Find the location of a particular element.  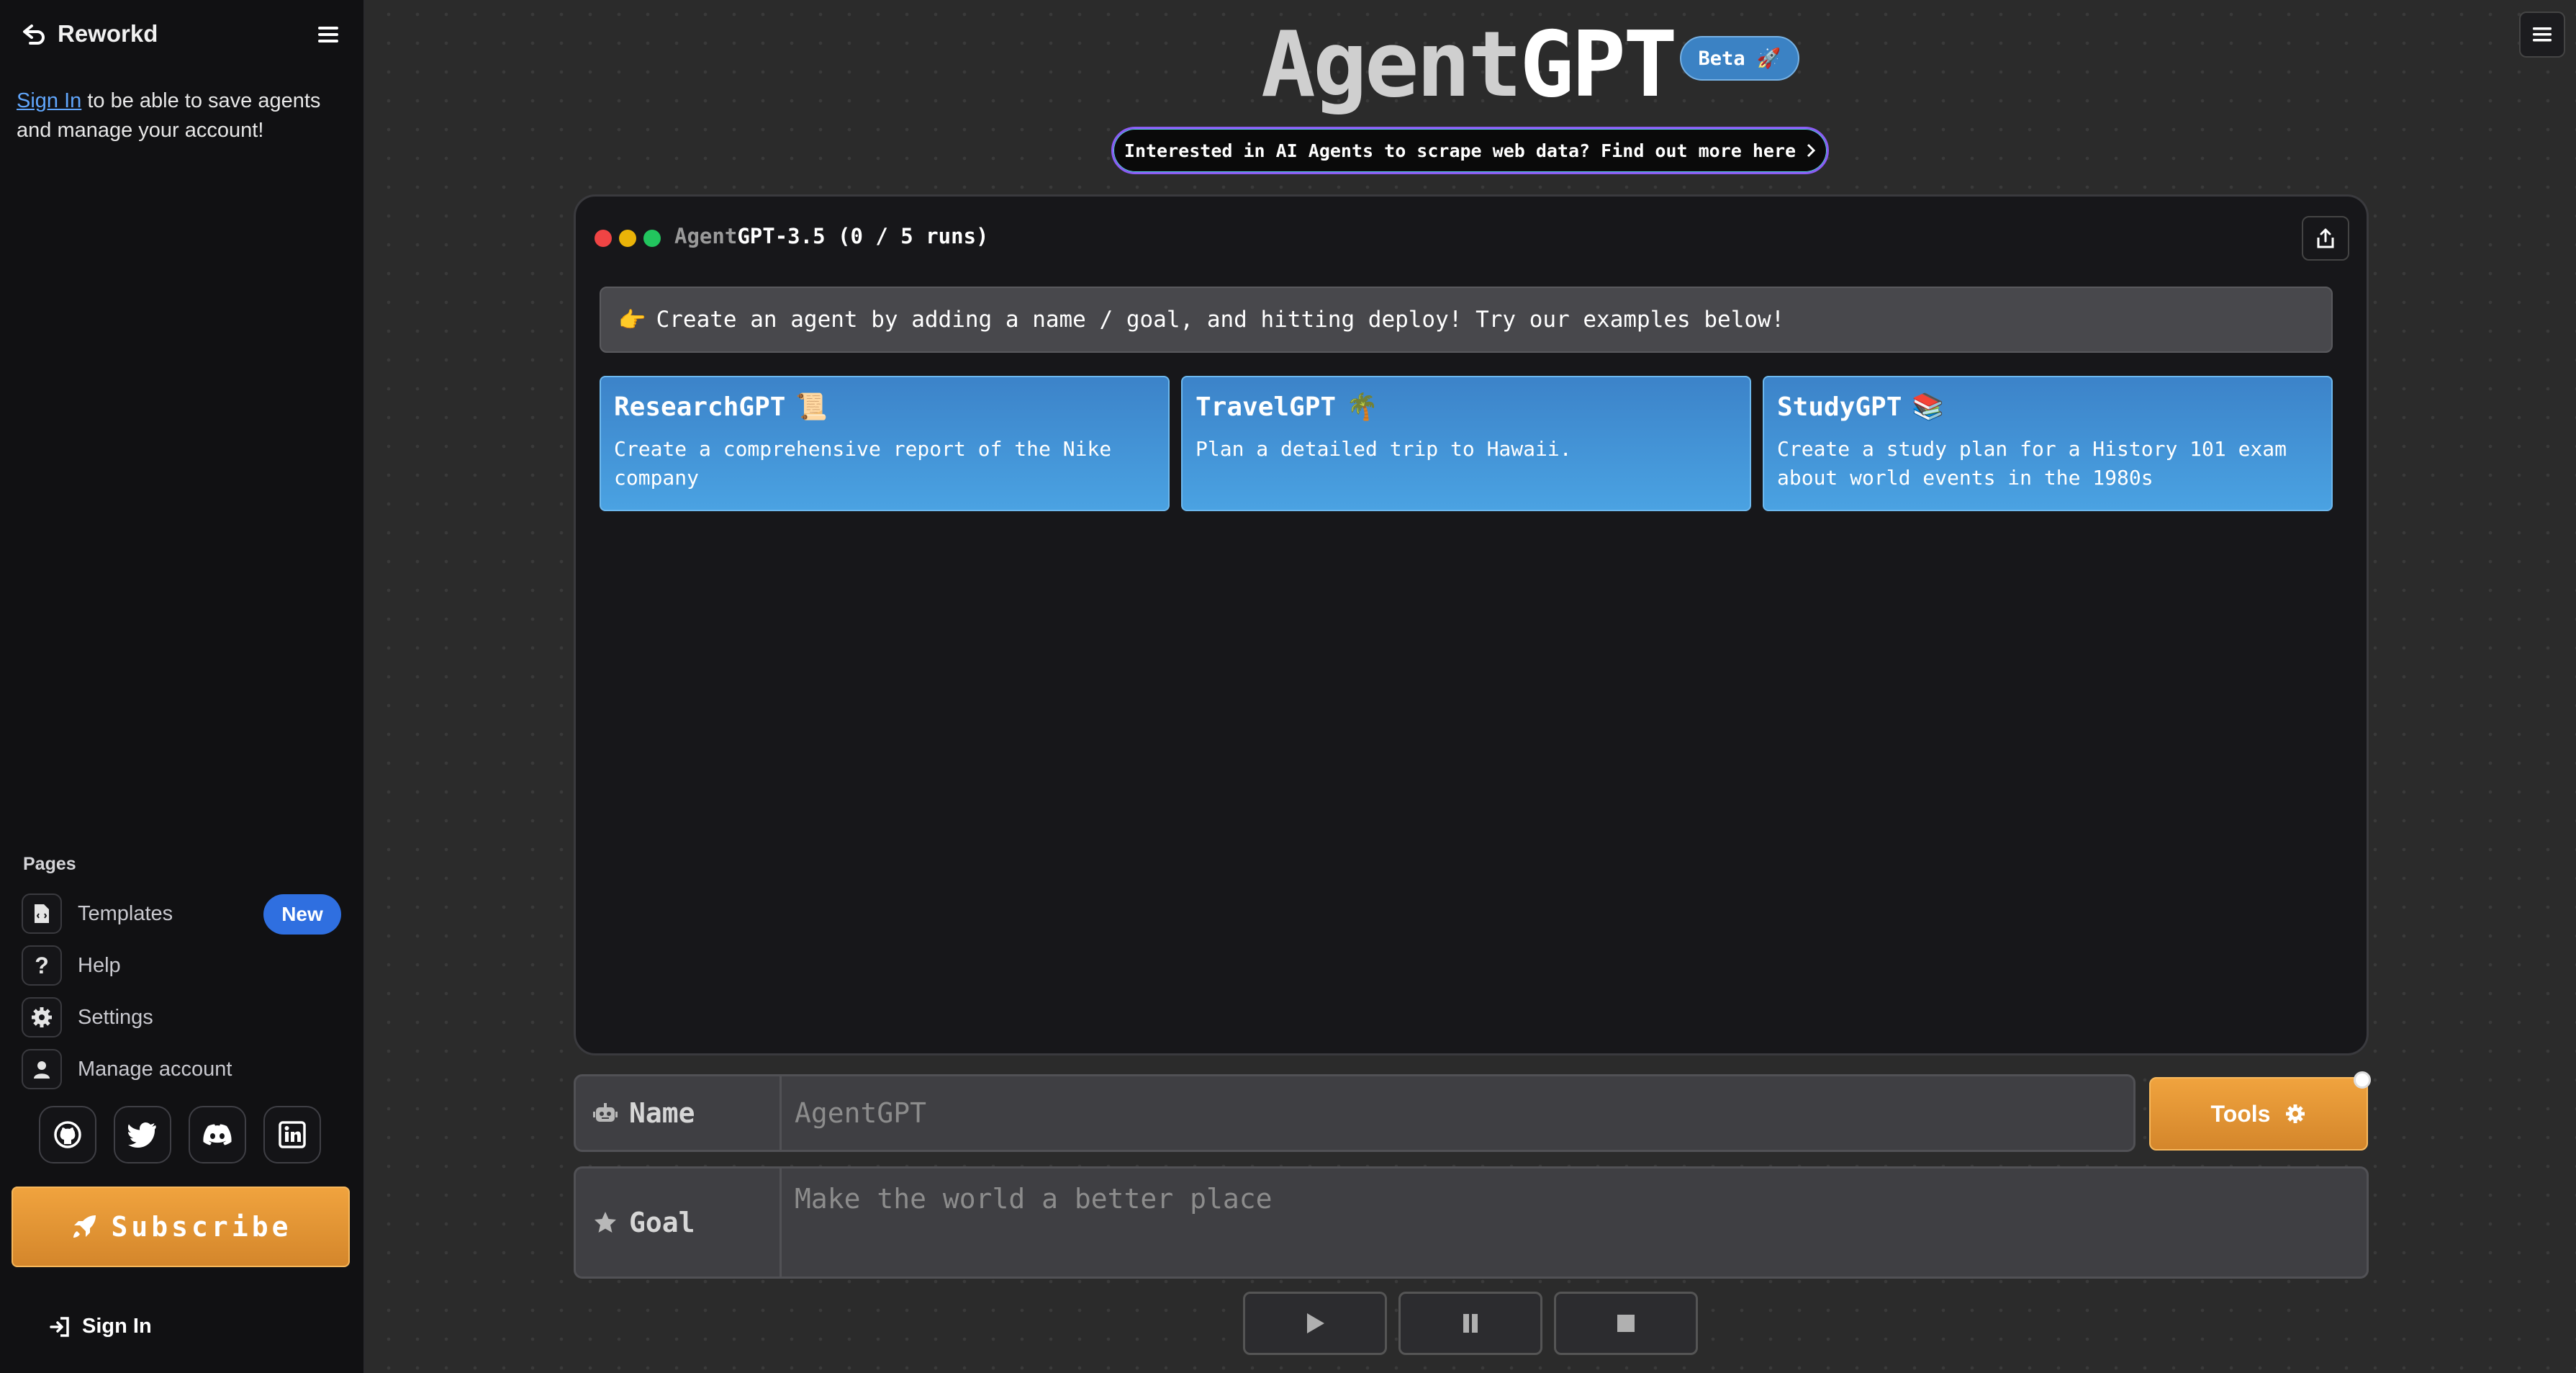

card-title: ResearchGPT 📜 is located at coordinates (884, 407).